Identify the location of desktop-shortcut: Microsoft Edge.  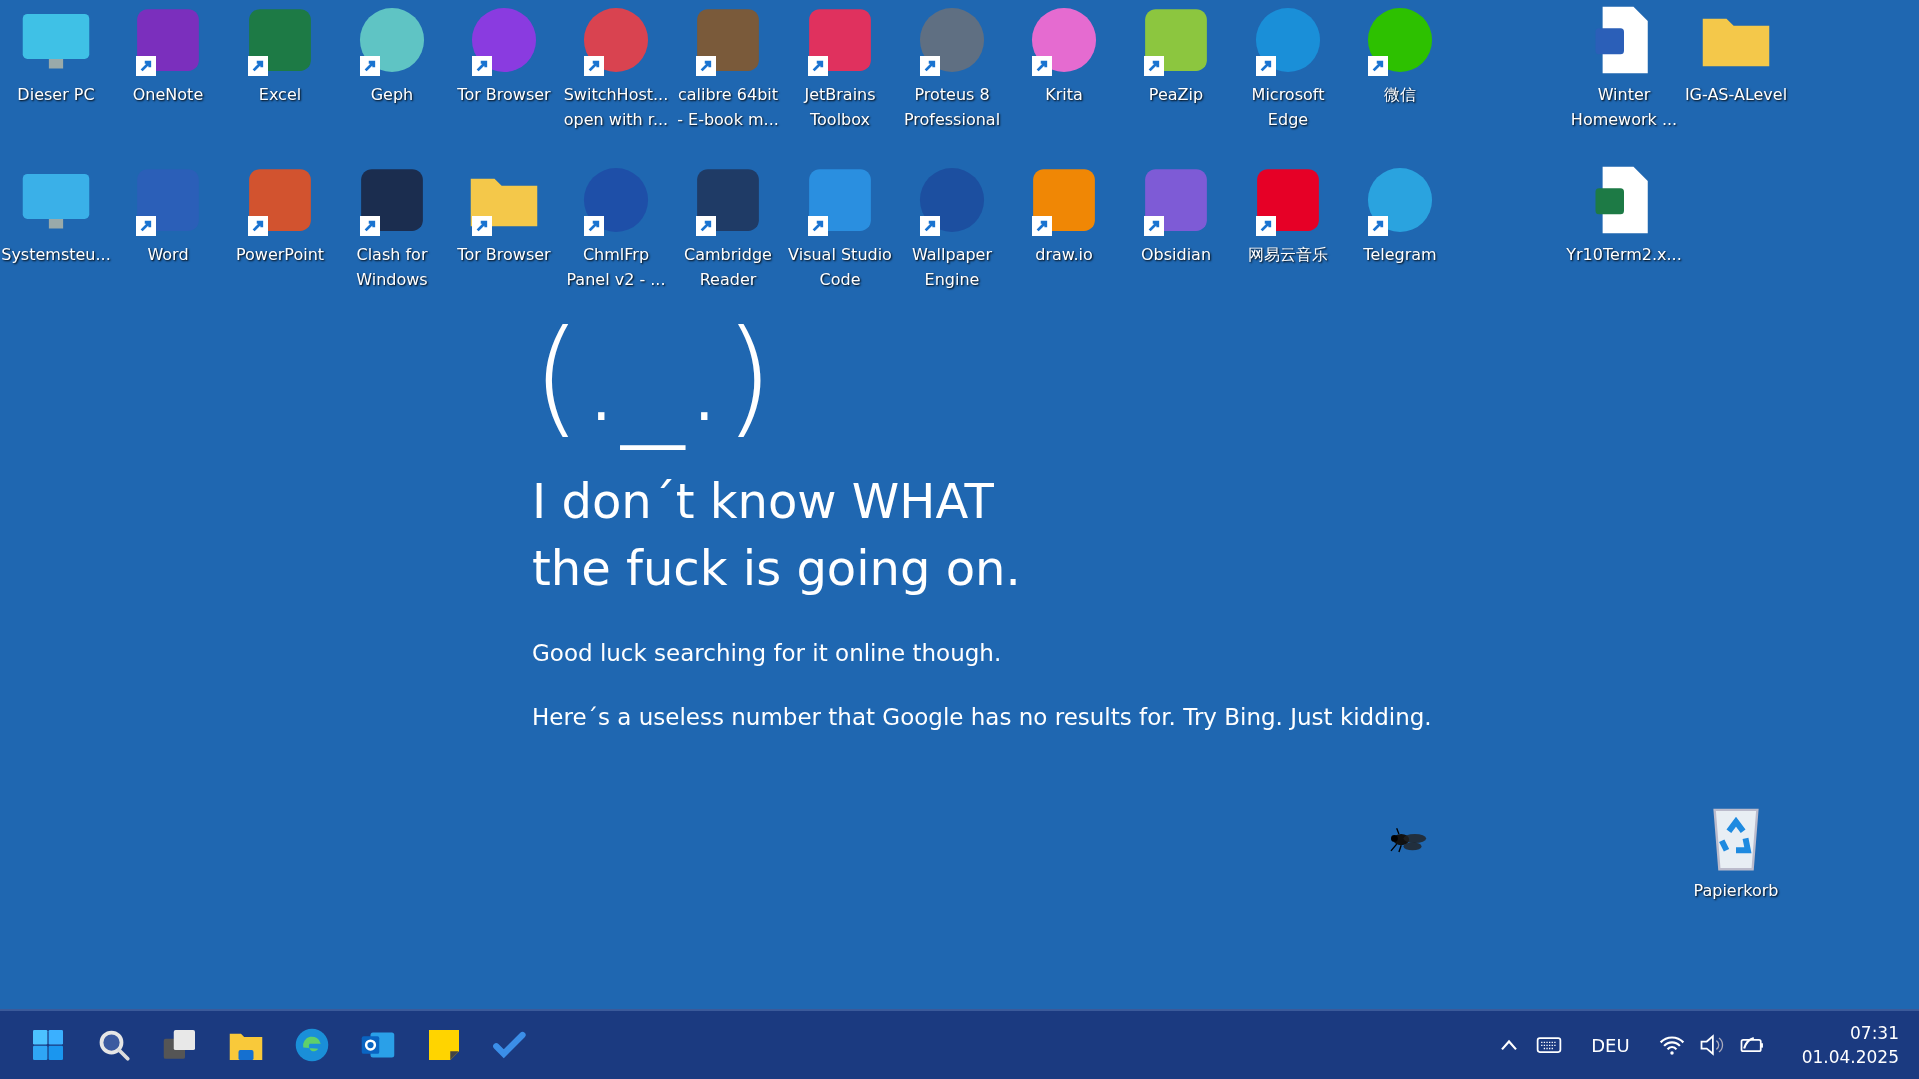
(1288, 67).